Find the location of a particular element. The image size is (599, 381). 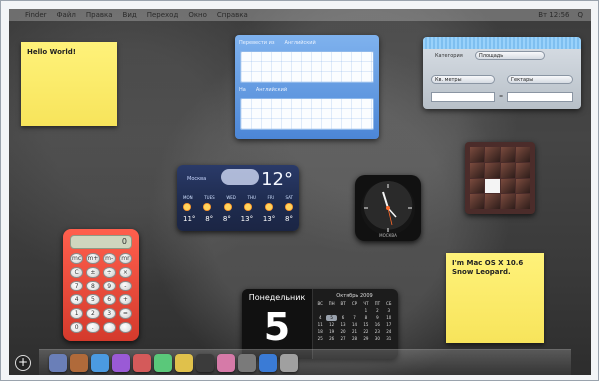

calendar-day-cell: 23 is located at coordinates (377, 332).